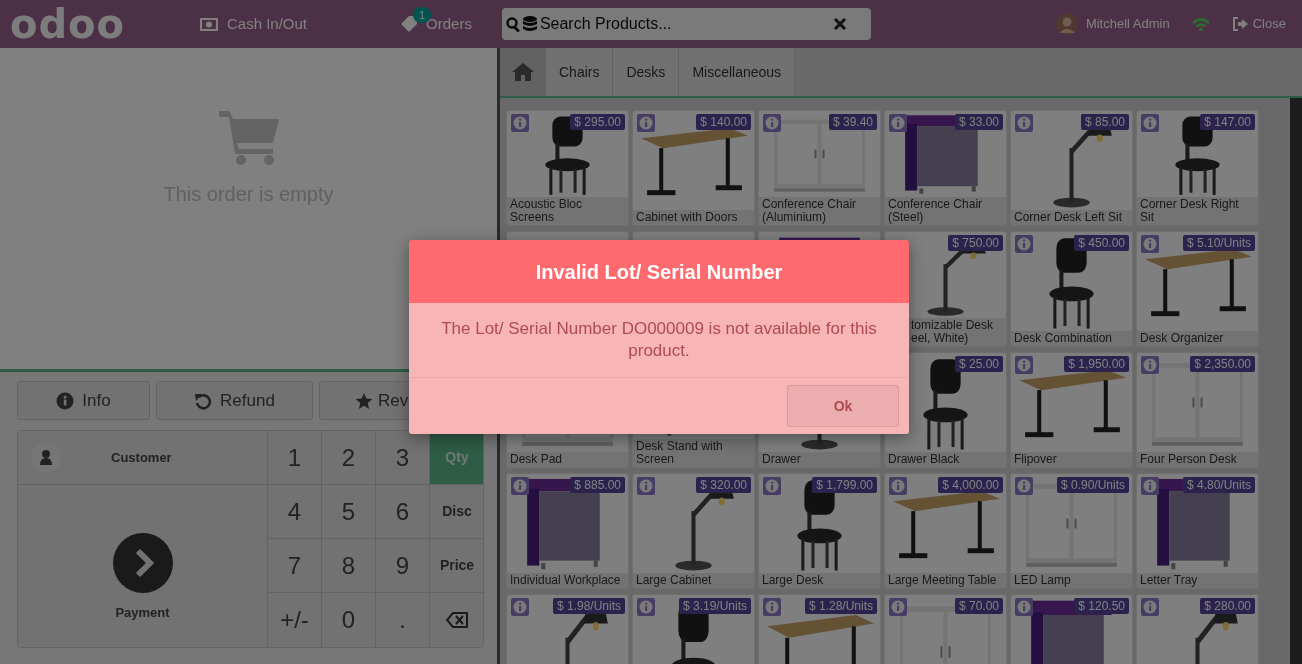  Describe the element at coordinates (1071, 289) in the screenshot. I see `product-card: $ 450.00 Desk Combination` at that location.